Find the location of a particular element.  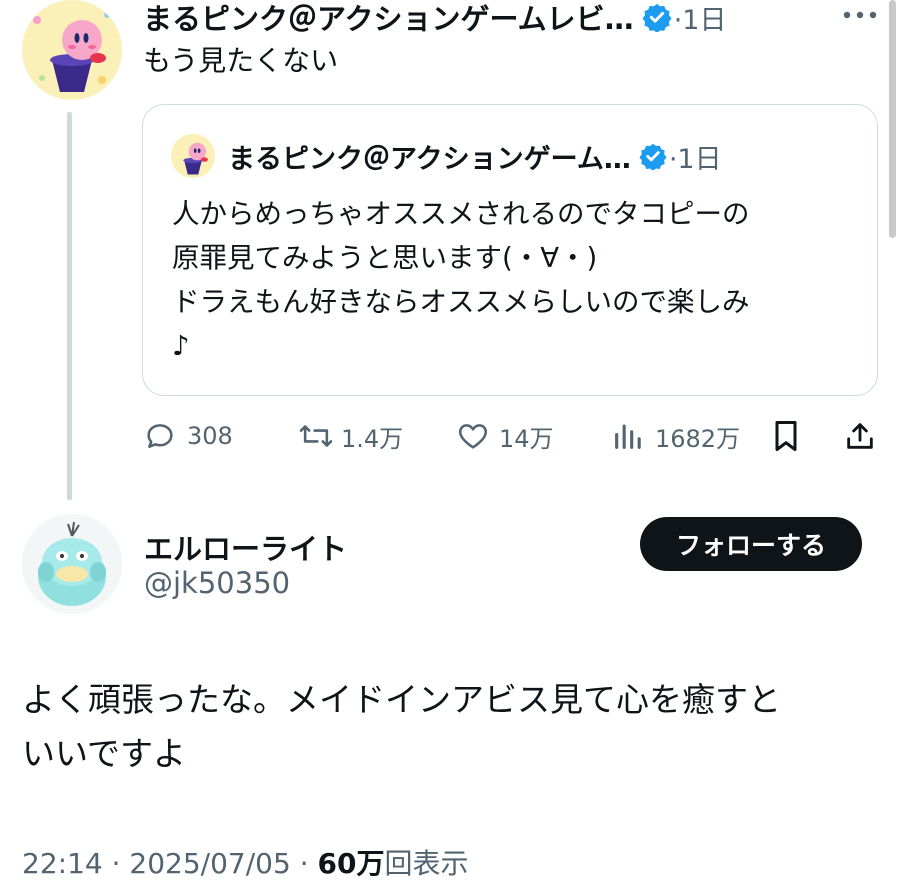

tweet-action-bar: 308 1.4万 14万 1682万 is located at coordinates (513, 436).